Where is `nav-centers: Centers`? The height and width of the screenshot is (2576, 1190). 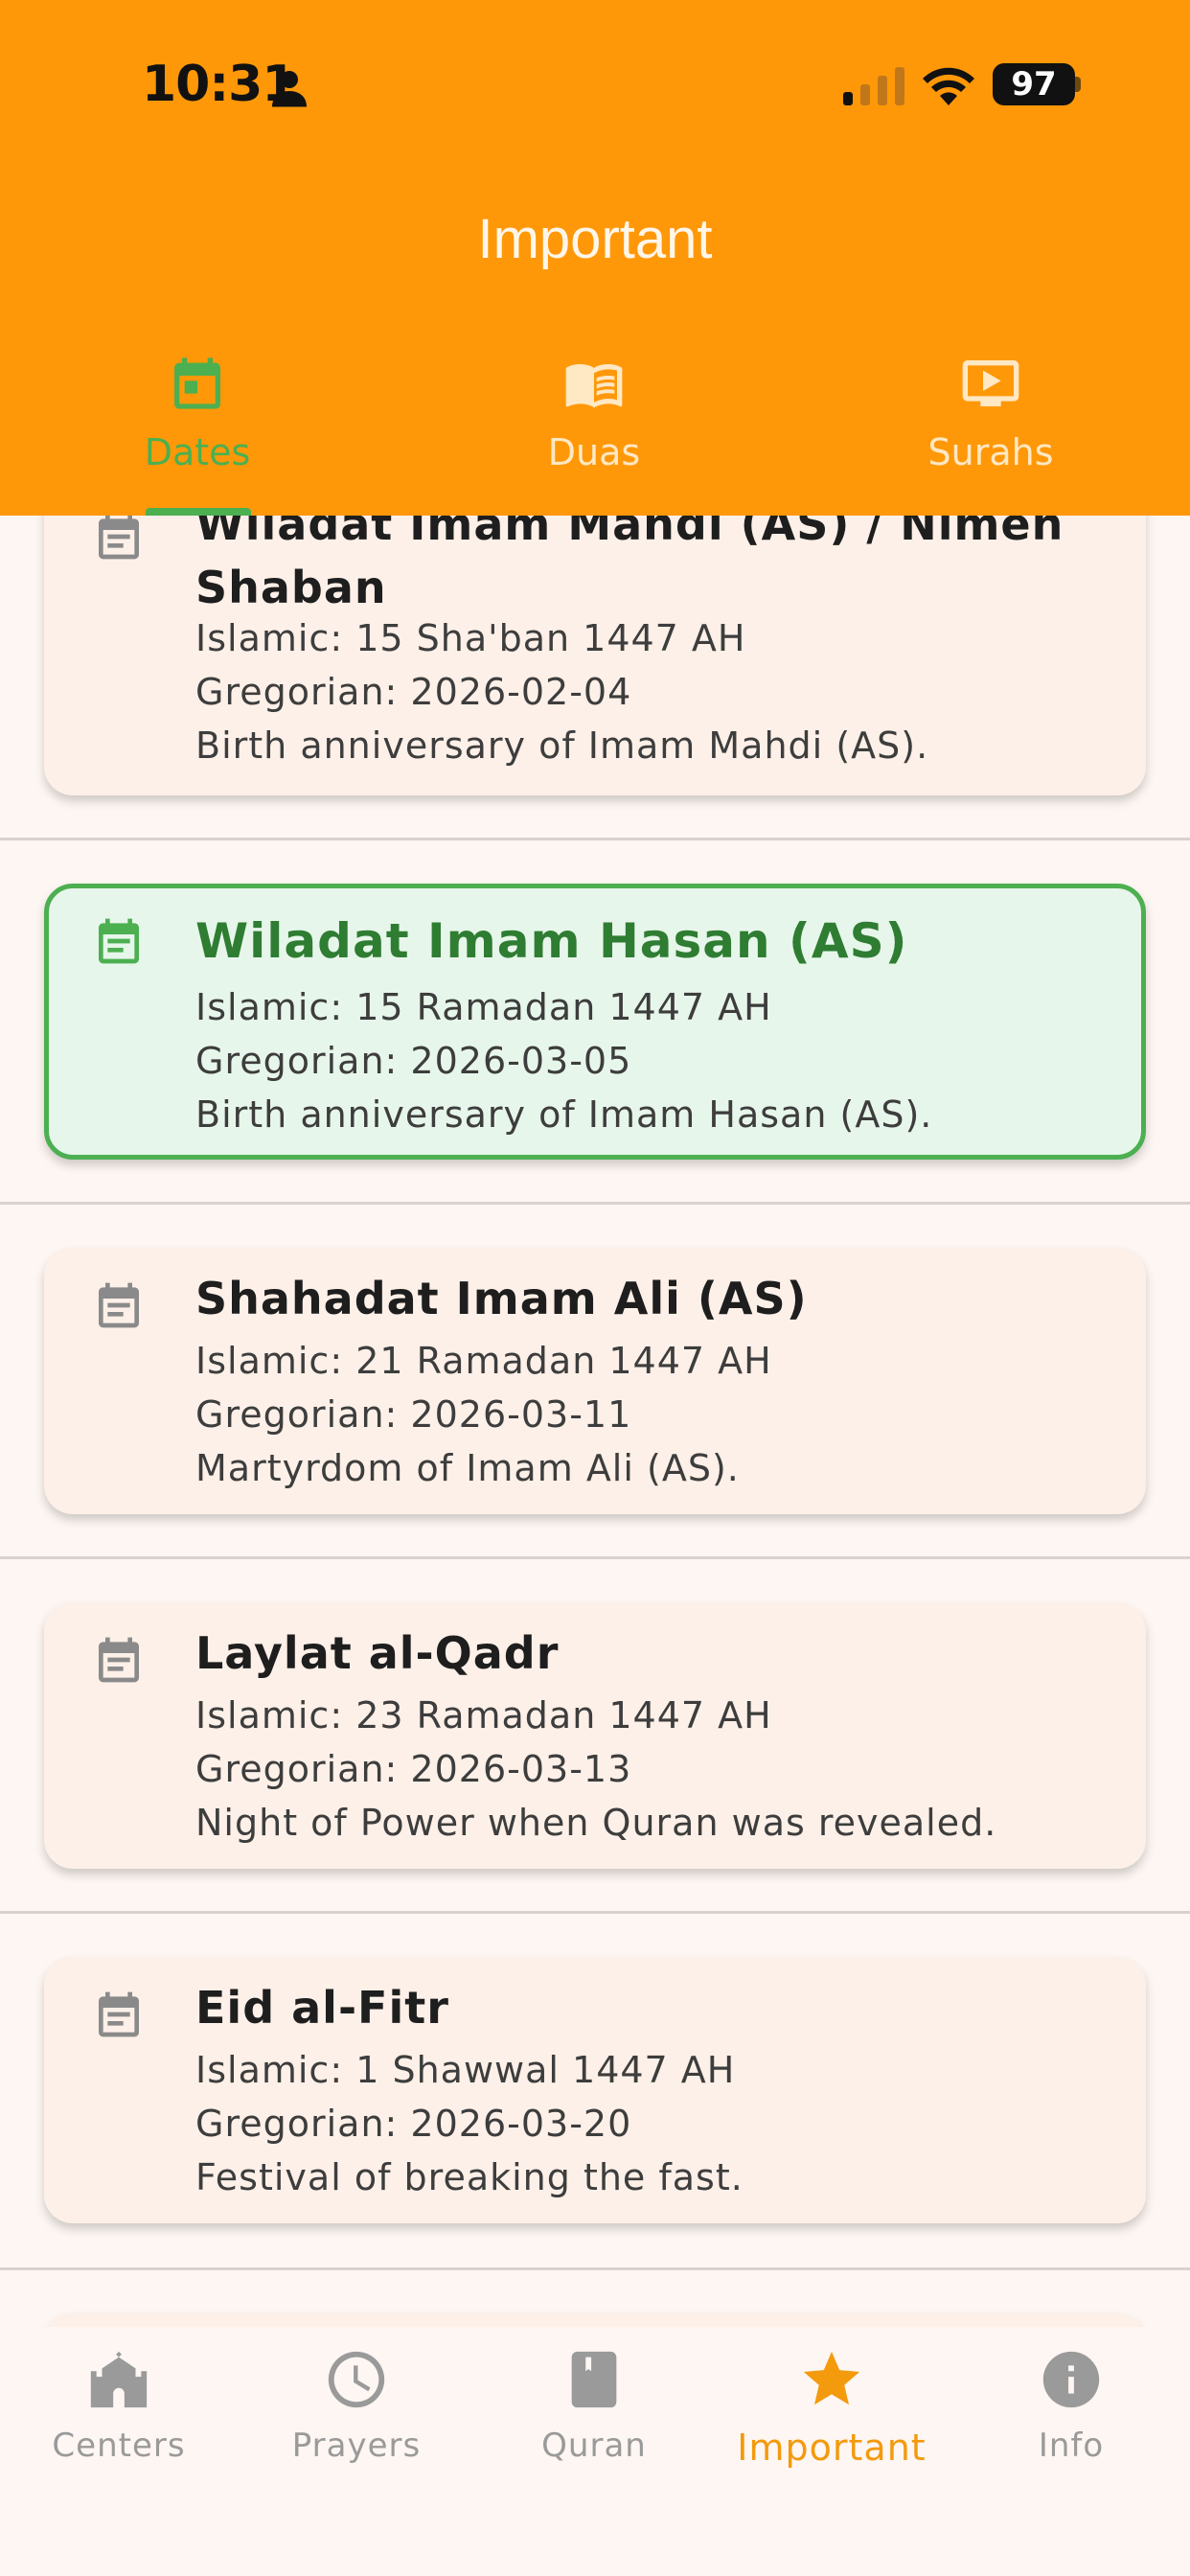
nav-centers: Centers is located at coordinates (119, 2405).